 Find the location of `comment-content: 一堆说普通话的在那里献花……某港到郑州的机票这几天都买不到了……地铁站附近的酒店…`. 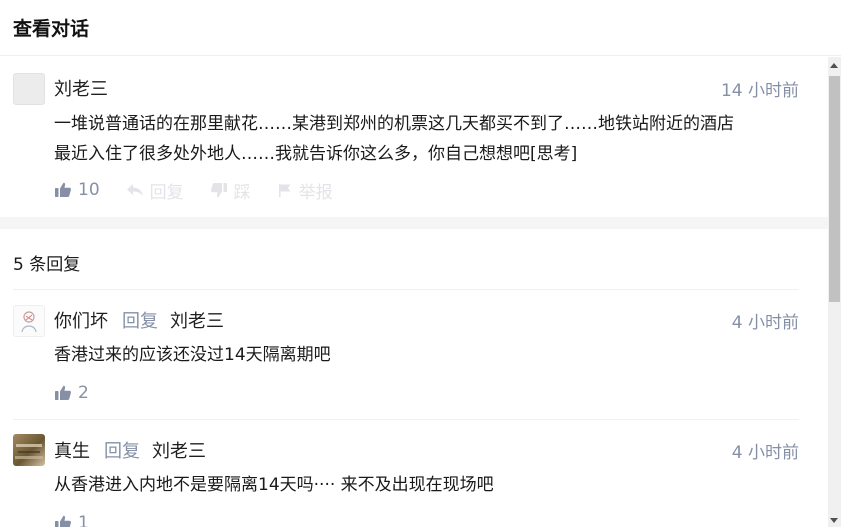

comment-content: 一堆说普通话的在那里献花……某港到郑州的机票这几天都买不到了……地铁站附近的酒店… is located at coordinates (426, 139).